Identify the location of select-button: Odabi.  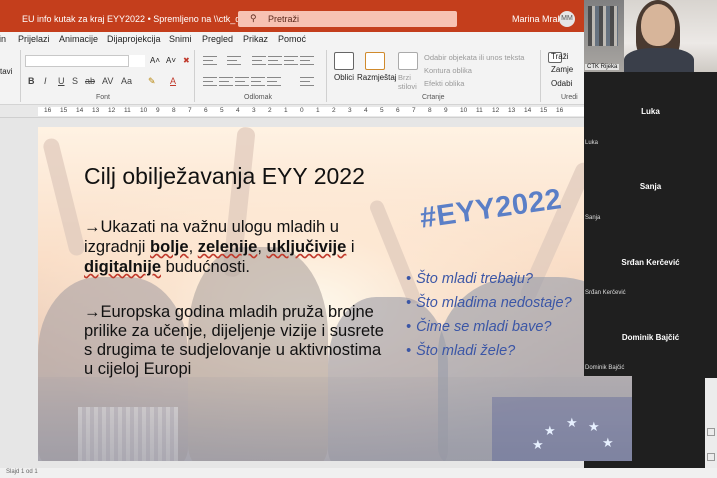
(561, 83).